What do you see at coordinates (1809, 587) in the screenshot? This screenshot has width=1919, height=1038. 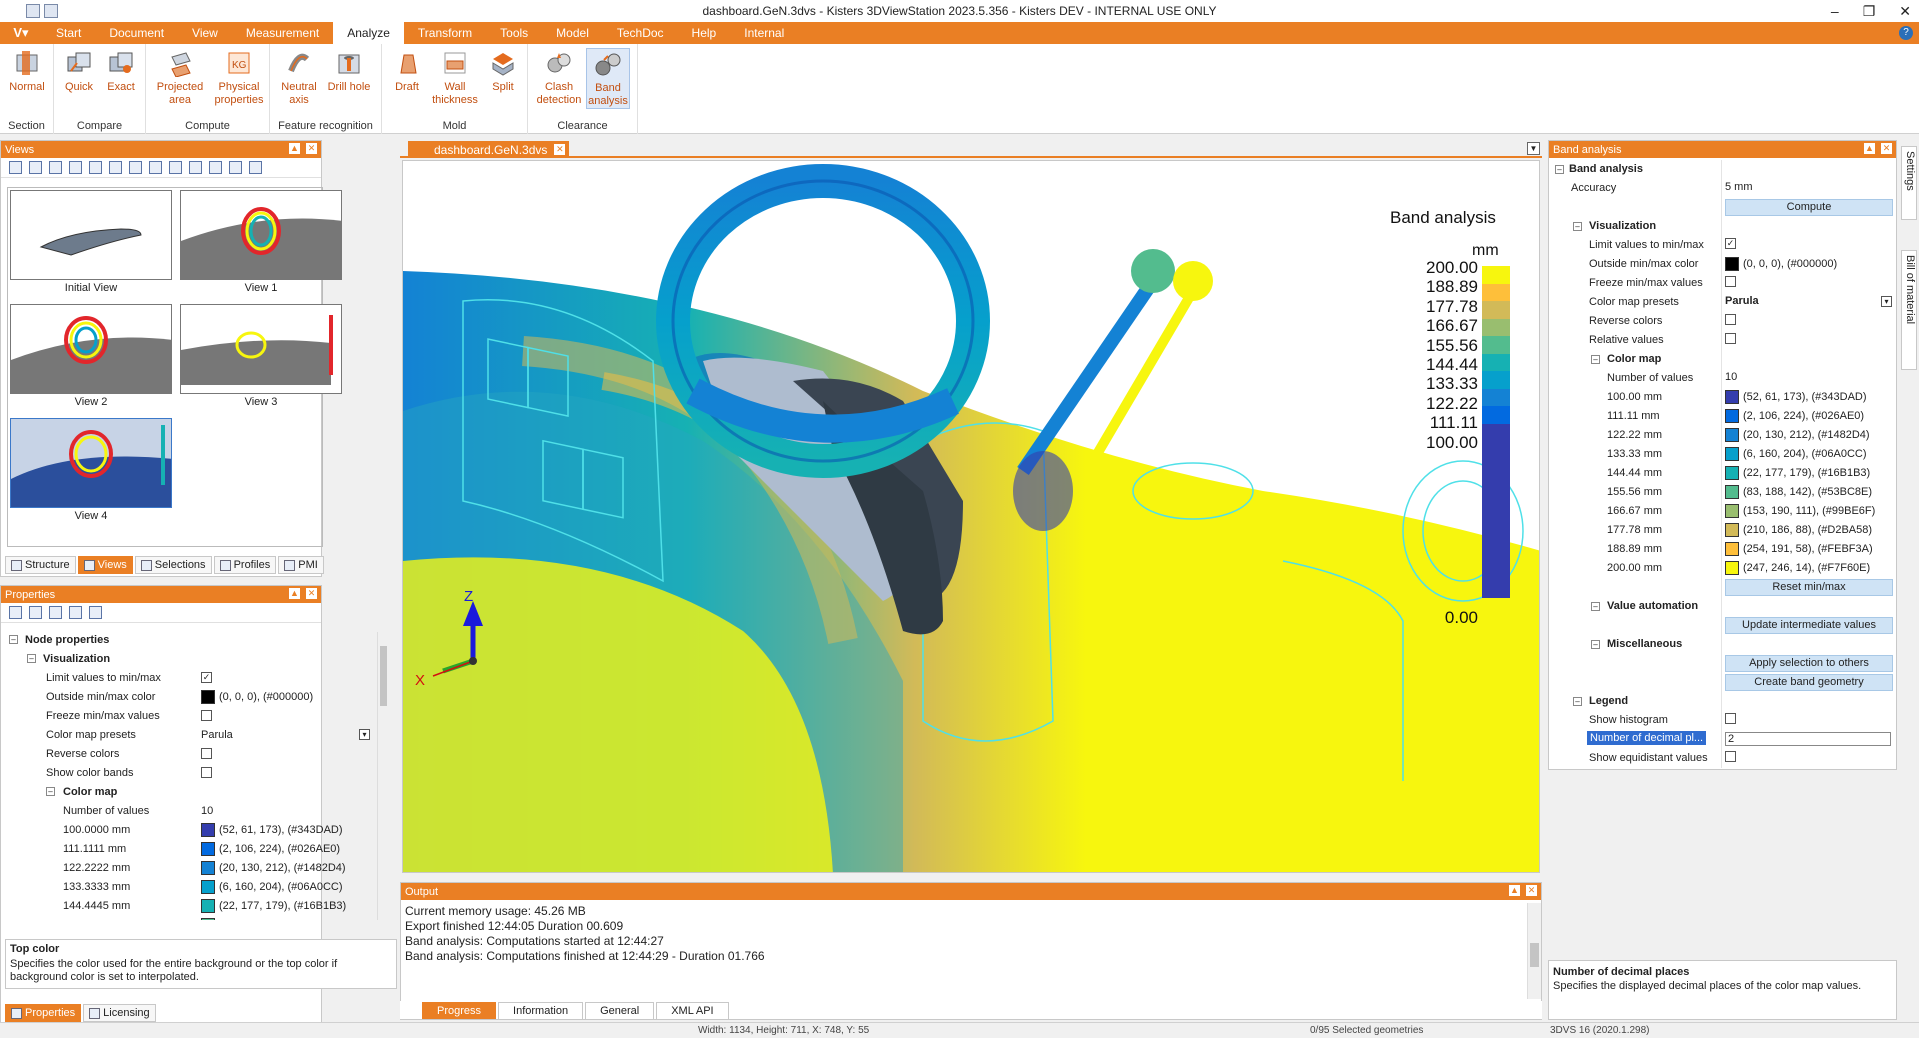 I see `reset-min-max-button: Reset min/max` at bounding box center [1809, 587].